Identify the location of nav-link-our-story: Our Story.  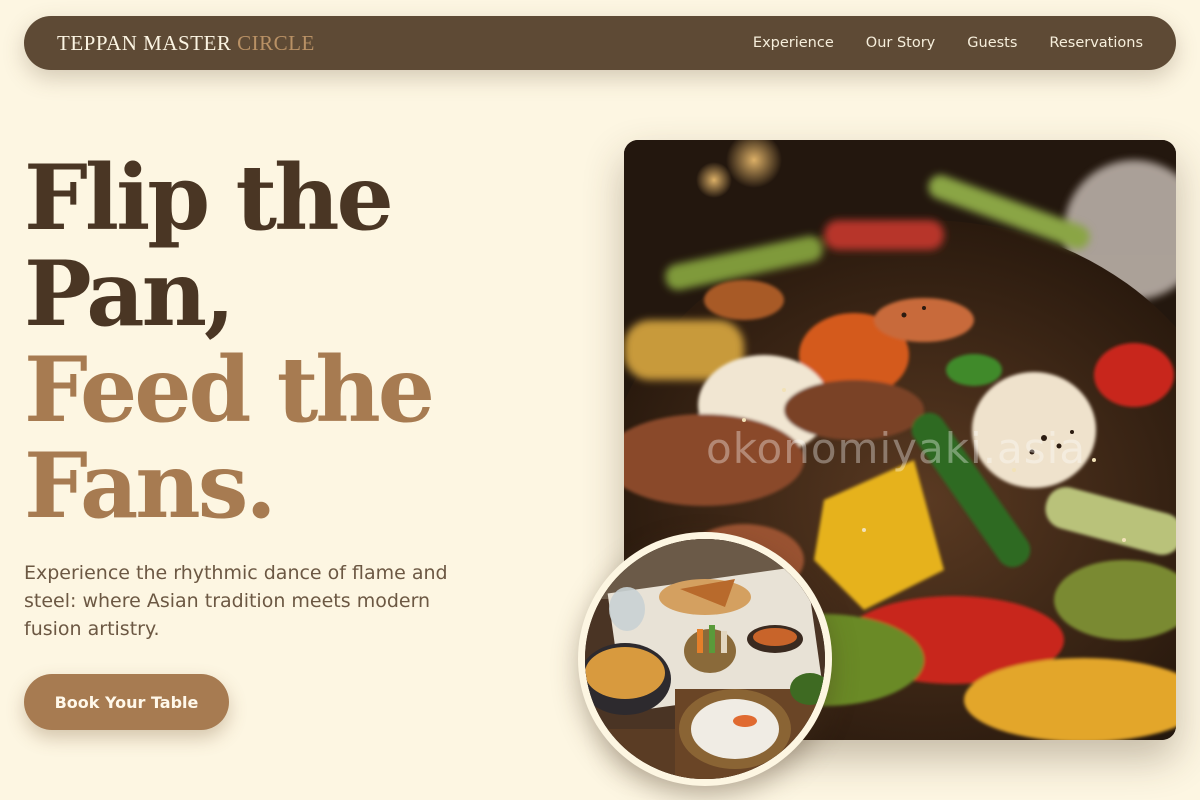
(900, 43).